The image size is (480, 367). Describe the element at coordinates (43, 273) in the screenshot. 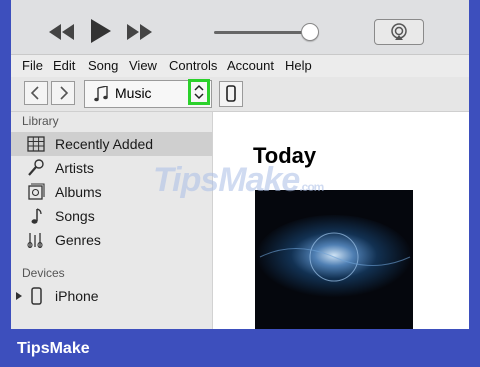

I see `devices-heading: Devices` at that location.